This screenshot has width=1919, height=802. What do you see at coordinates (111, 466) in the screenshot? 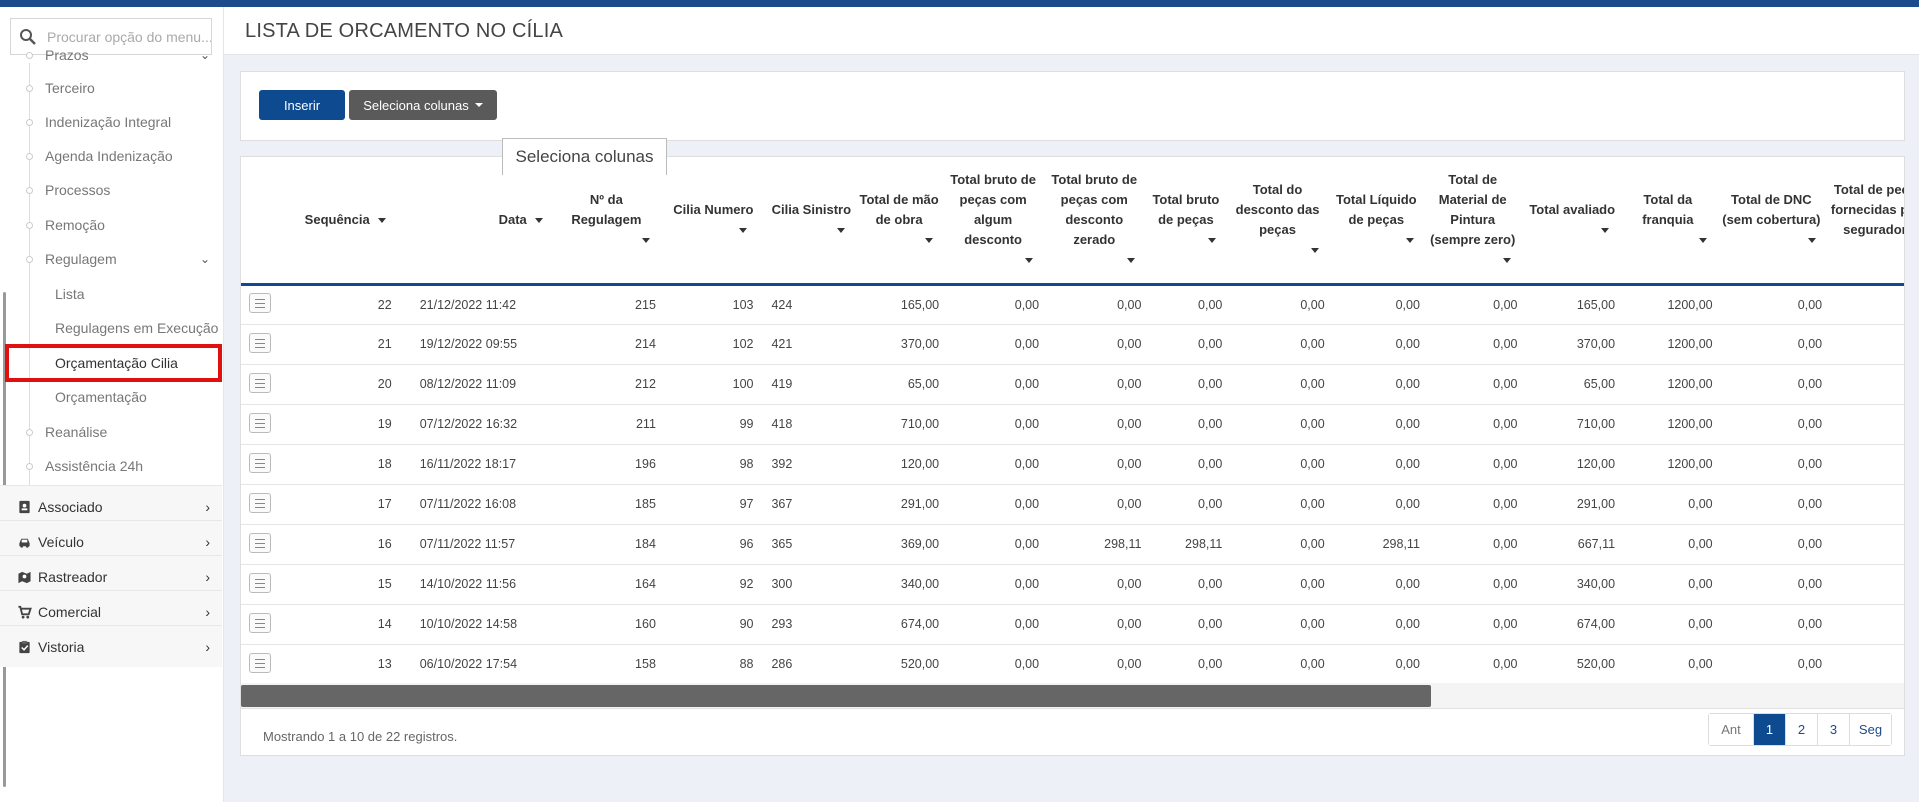
I see `sidebar-item: Assistência 24h` at bounding box center [111, 466].